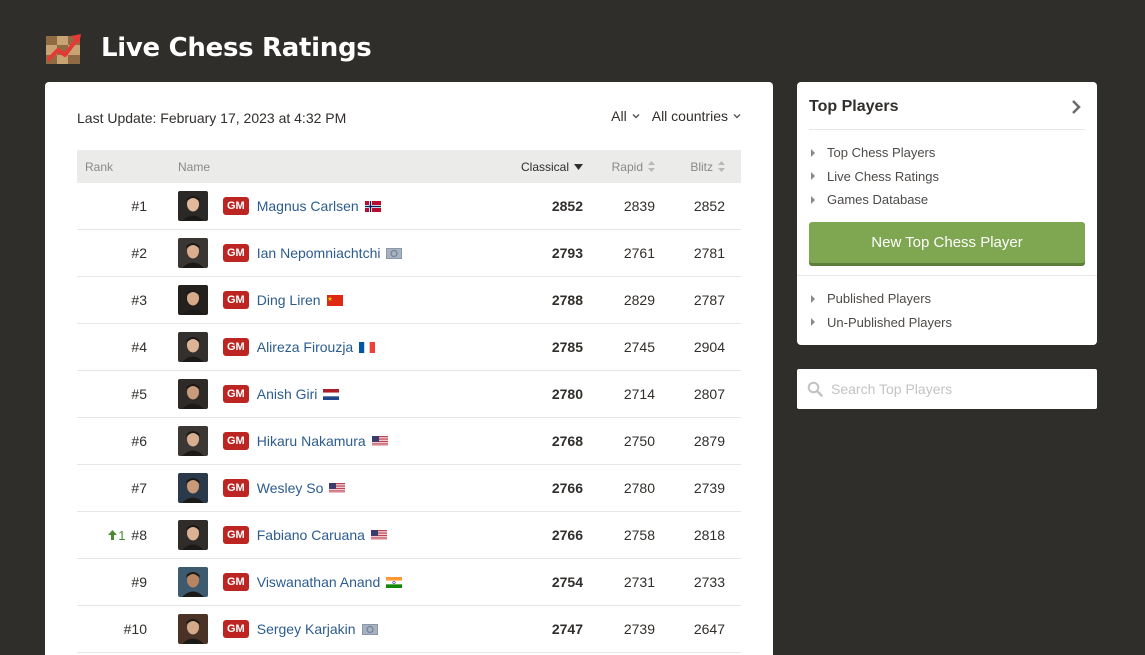 The height and width of the screenshot is (655, 1145). I want to click on sidebar-link-live-chess-ratings: Live Chess Ratings, so click(875, 177).